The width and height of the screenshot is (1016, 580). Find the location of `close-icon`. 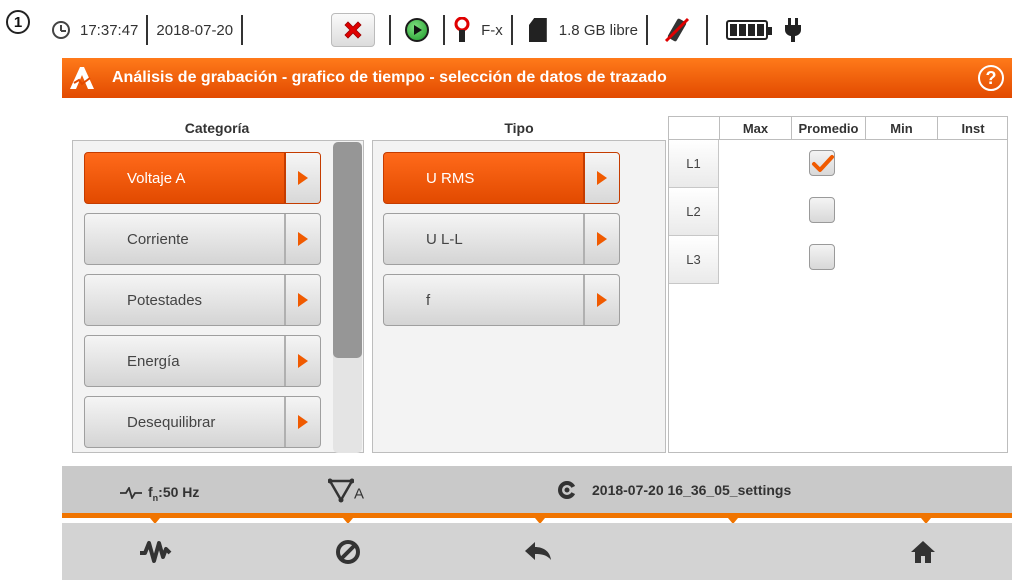

close-icon is located at coordinates (353, 30).